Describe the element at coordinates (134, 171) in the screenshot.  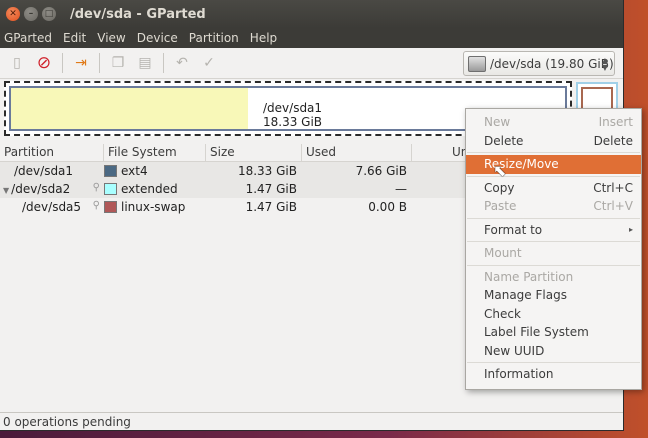
I see `fs-label: ext4` at that location.